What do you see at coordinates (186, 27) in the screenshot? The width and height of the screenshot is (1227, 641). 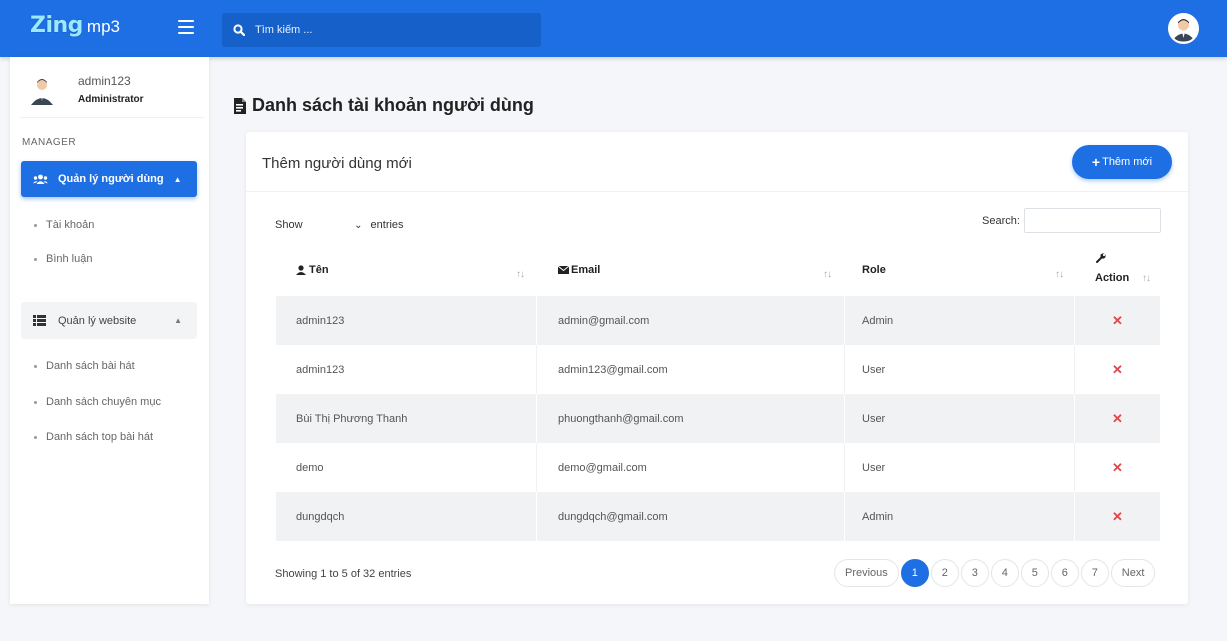 I see `menu-toggle-icon` at bounding box center [186, 27].